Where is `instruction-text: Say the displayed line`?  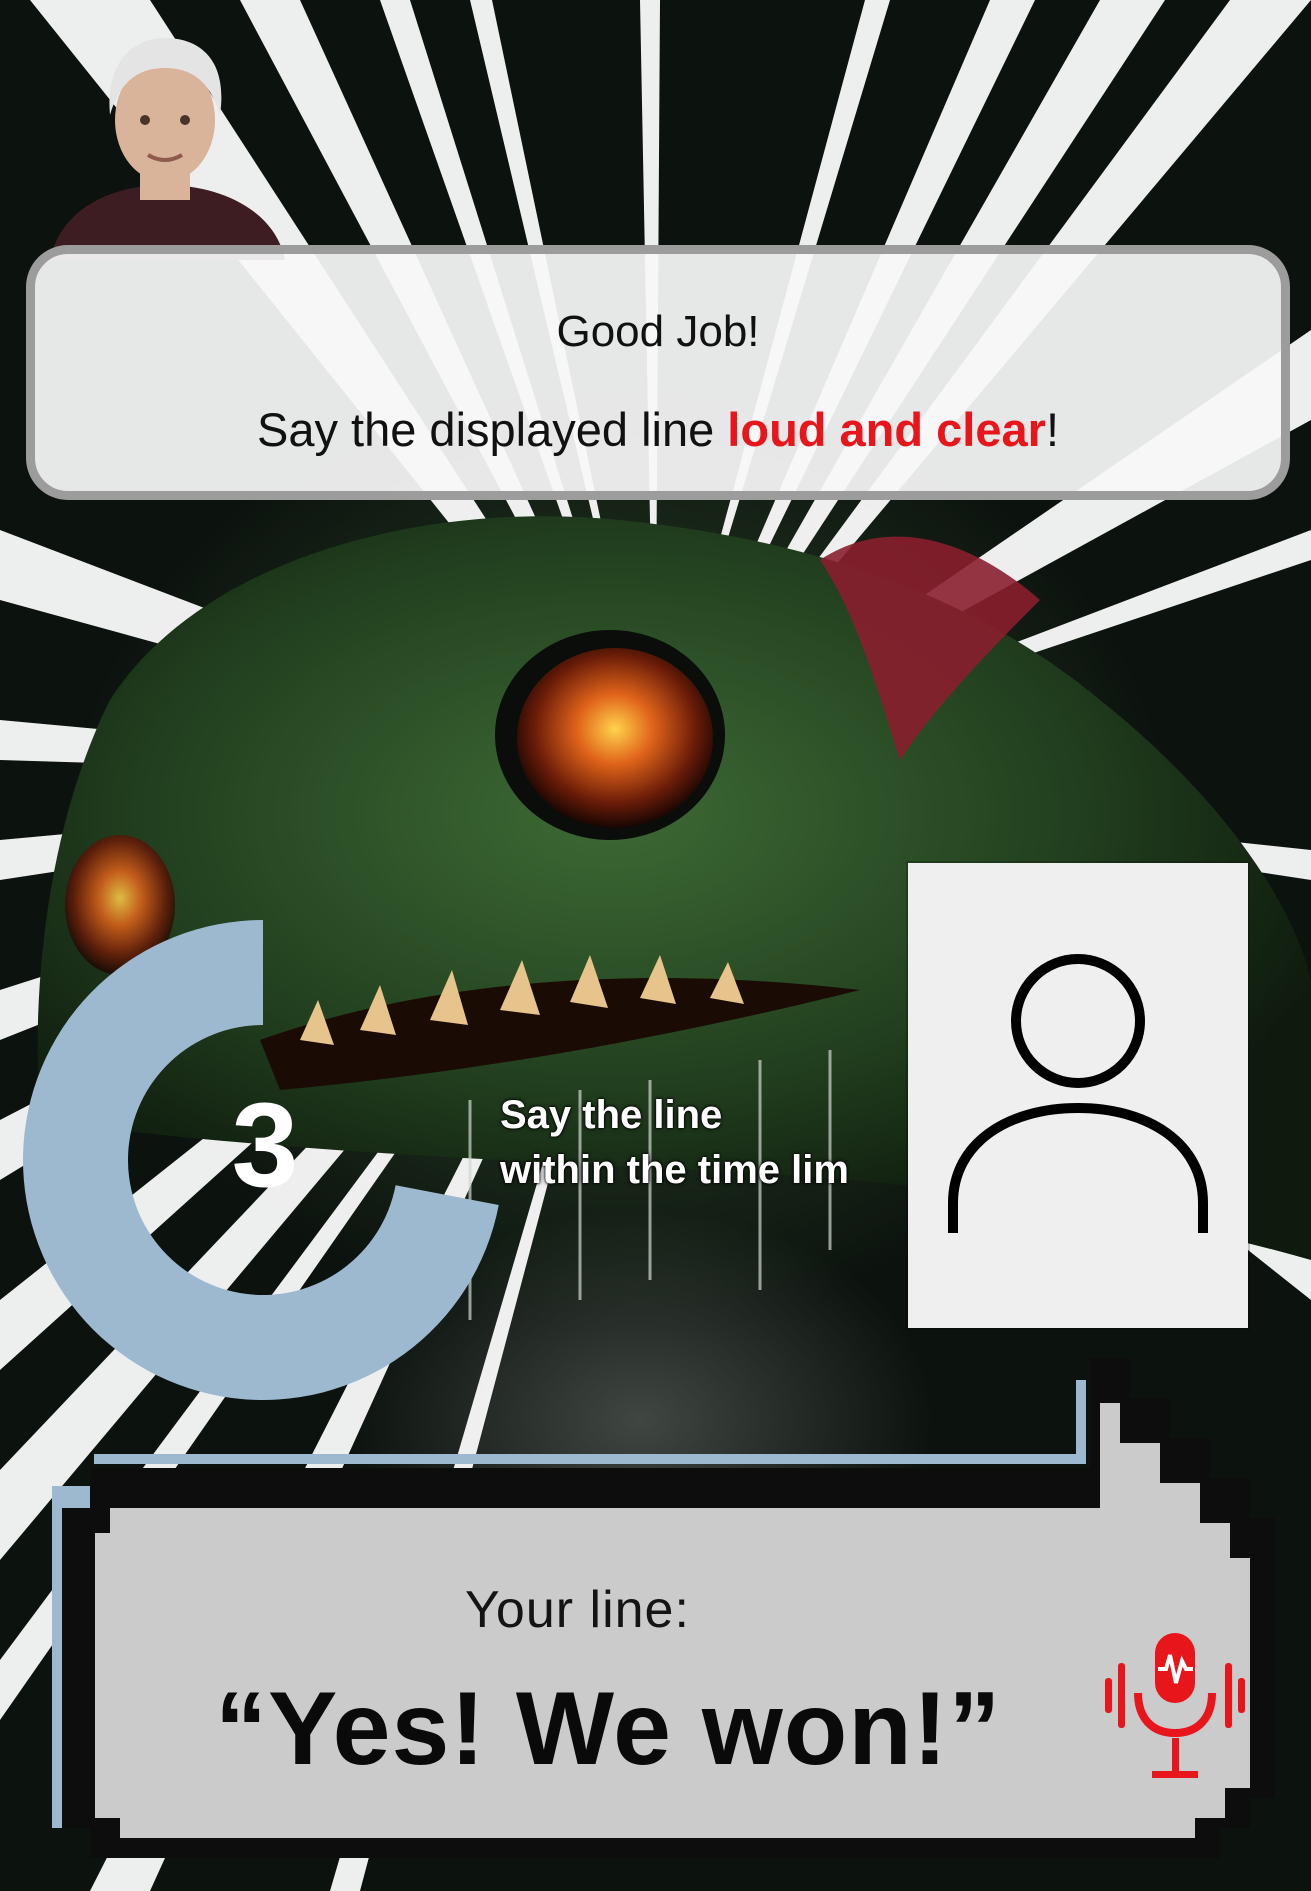 instruction-text: Say the displayed line is located at coordinates (492, 429).